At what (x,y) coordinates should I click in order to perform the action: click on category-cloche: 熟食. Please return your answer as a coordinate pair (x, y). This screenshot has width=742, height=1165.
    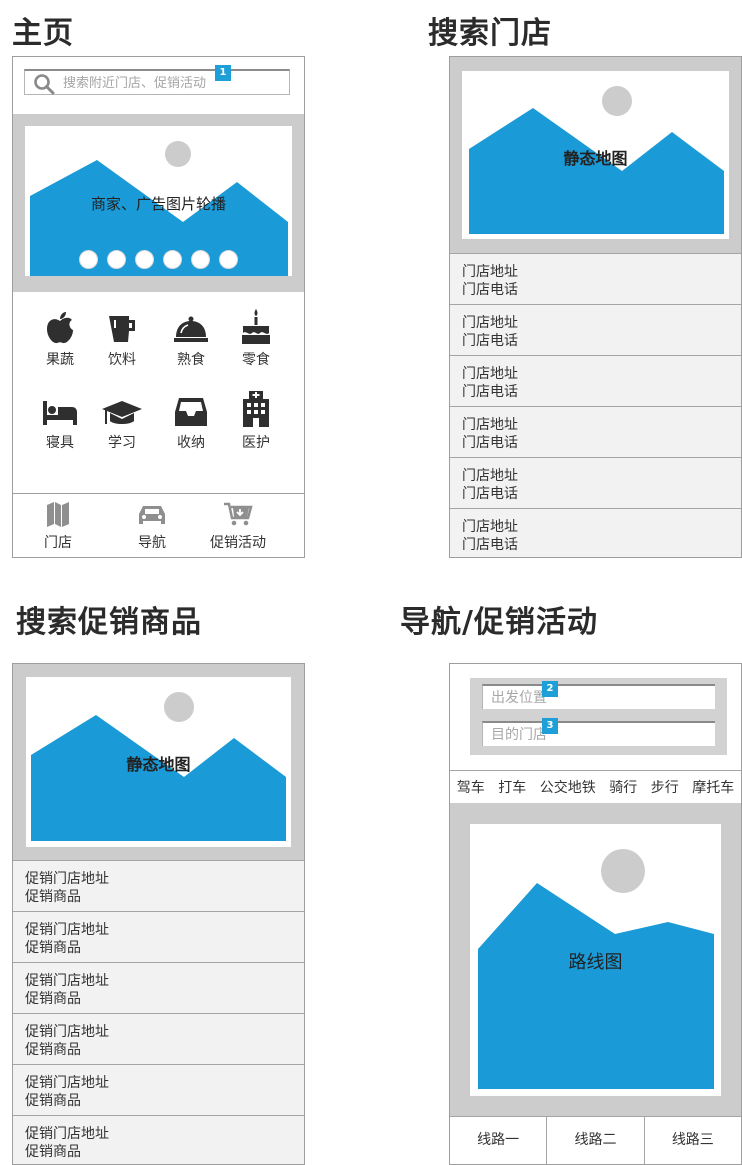
    Looking at the image, I should click on (191, 339).